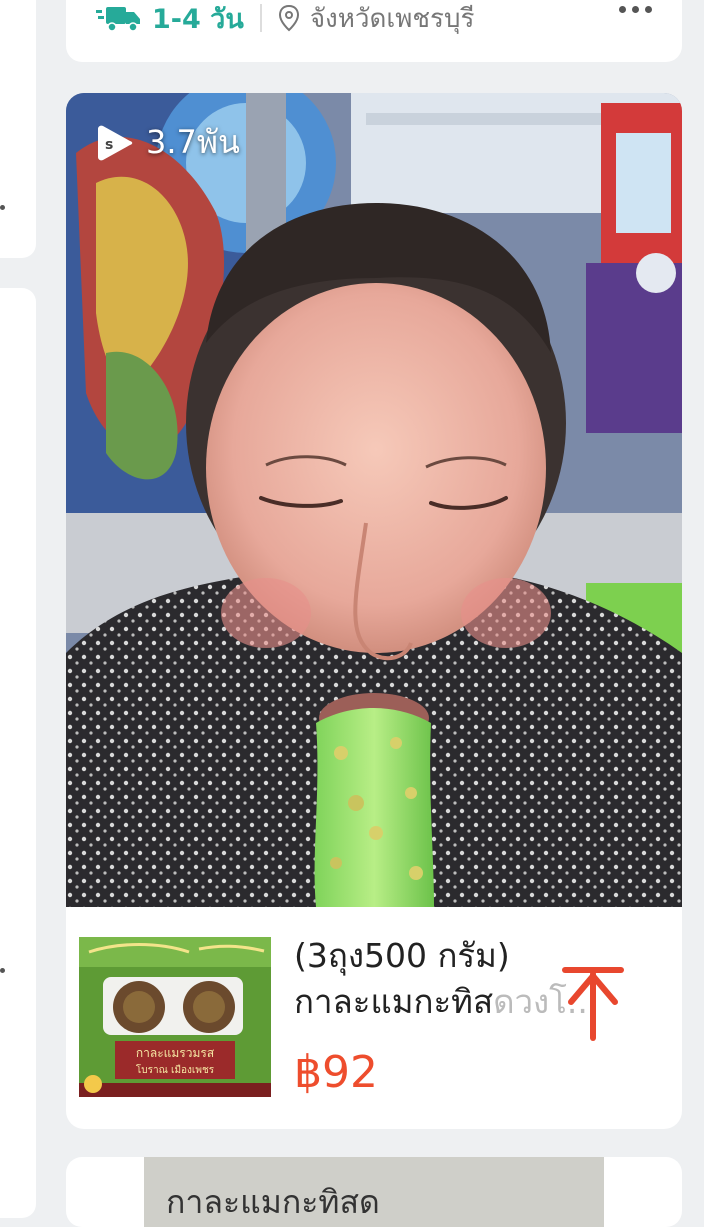 The width and height of the screenshot is (704, 1227). I want to click on divider, so click(260, 18).